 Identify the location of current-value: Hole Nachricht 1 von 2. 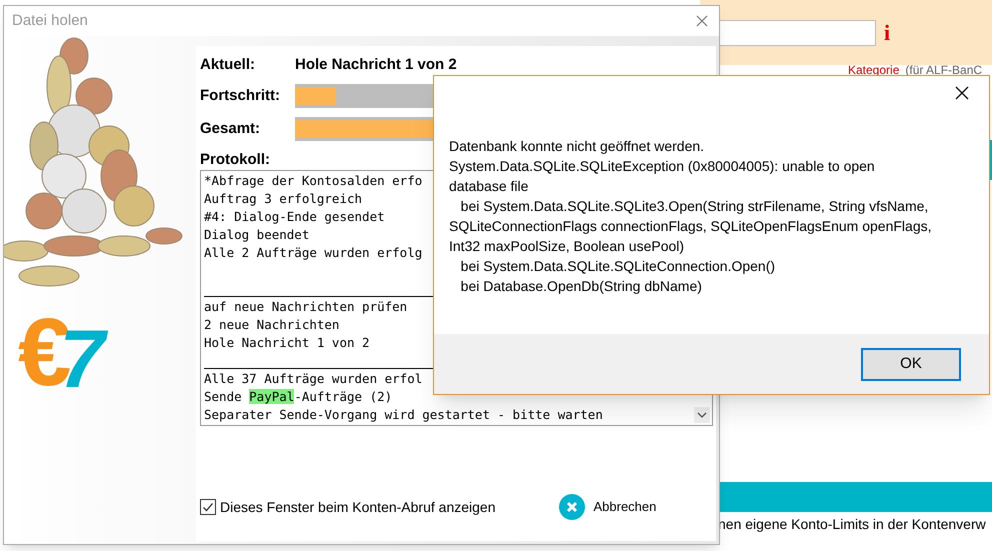
(376, 64).